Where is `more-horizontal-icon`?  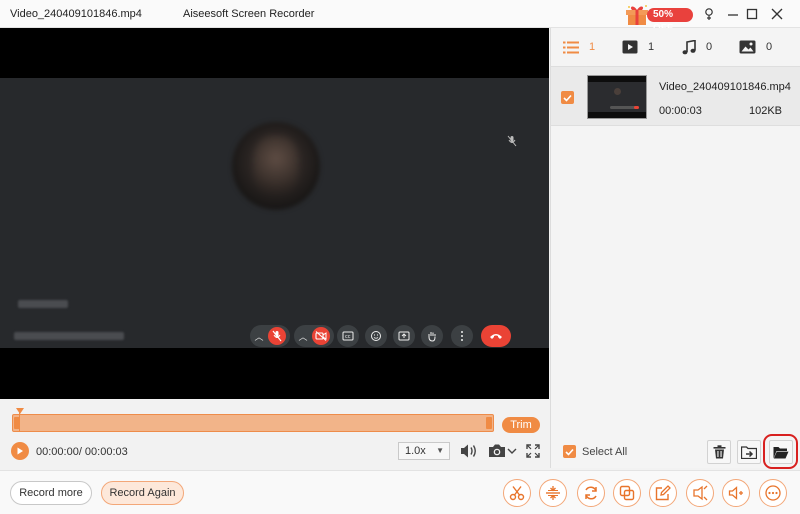
more-horizontal-icon is located at coordinates (773, 493).